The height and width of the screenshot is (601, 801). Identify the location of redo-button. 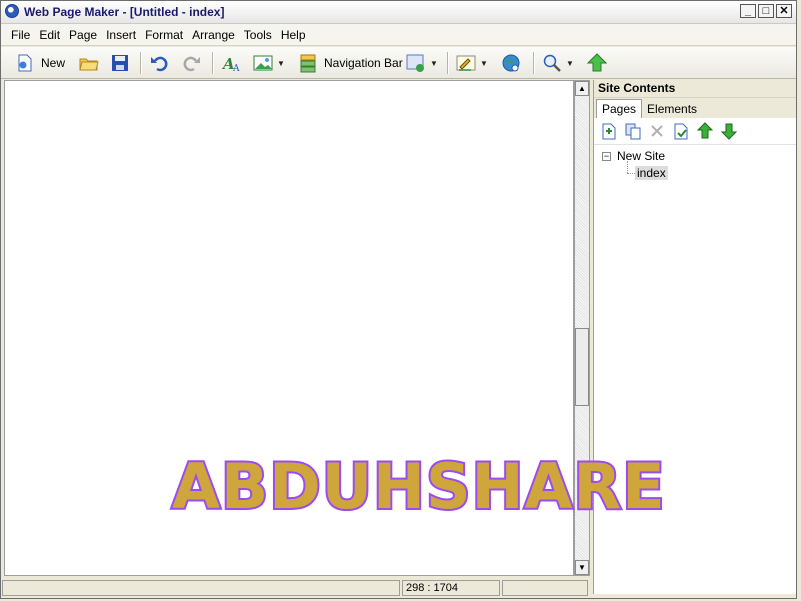
(192, 63).